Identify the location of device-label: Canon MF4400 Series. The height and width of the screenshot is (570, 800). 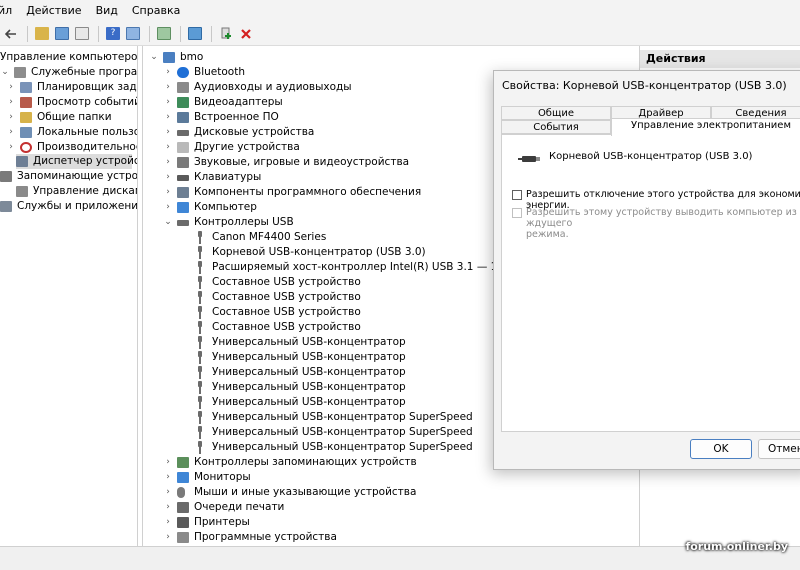
(269, 237).